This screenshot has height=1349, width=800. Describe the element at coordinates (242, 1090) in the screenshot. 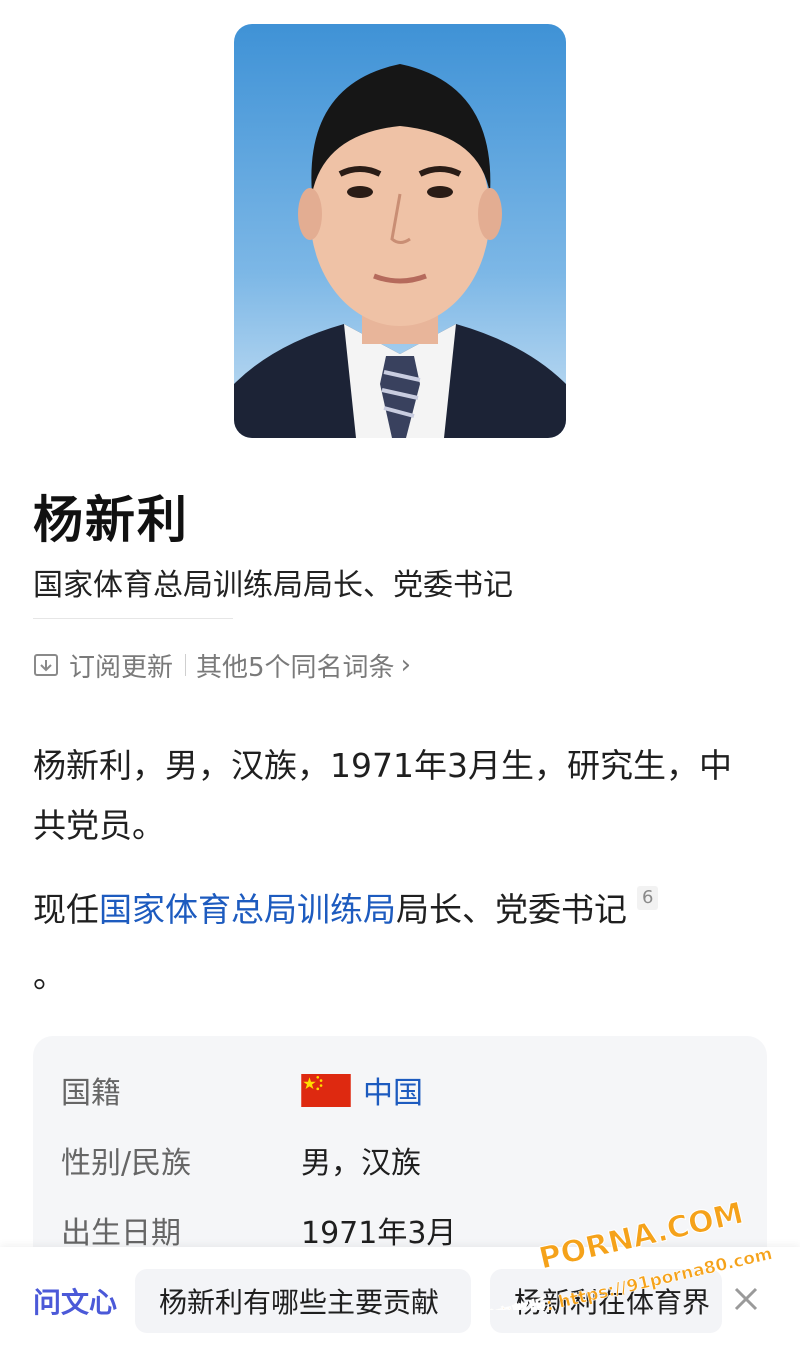

I see `info-row-nationality: 国籍 中国` at that location.